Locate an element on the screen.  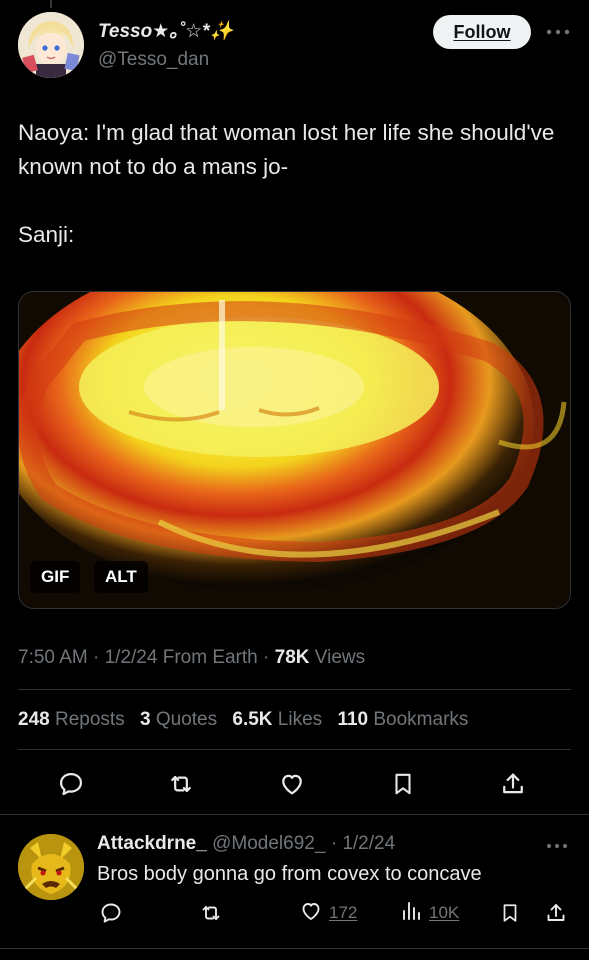
reply-author-display-name: Attackdrne_ is located at coordinates (152, 843).